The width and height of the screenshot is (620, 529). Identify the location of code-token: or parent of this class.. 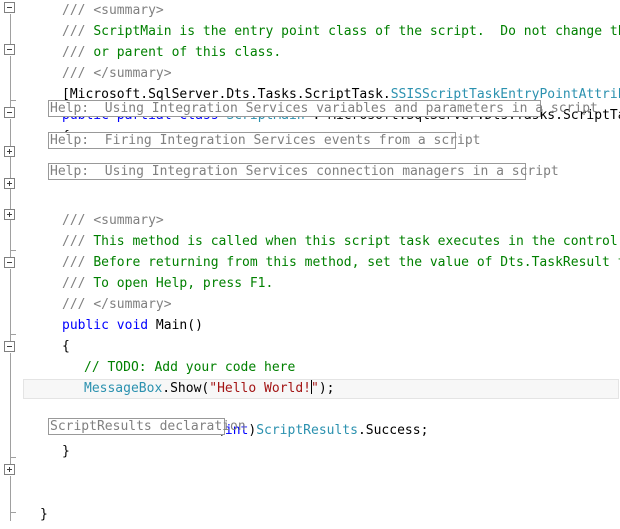
(187, 52).